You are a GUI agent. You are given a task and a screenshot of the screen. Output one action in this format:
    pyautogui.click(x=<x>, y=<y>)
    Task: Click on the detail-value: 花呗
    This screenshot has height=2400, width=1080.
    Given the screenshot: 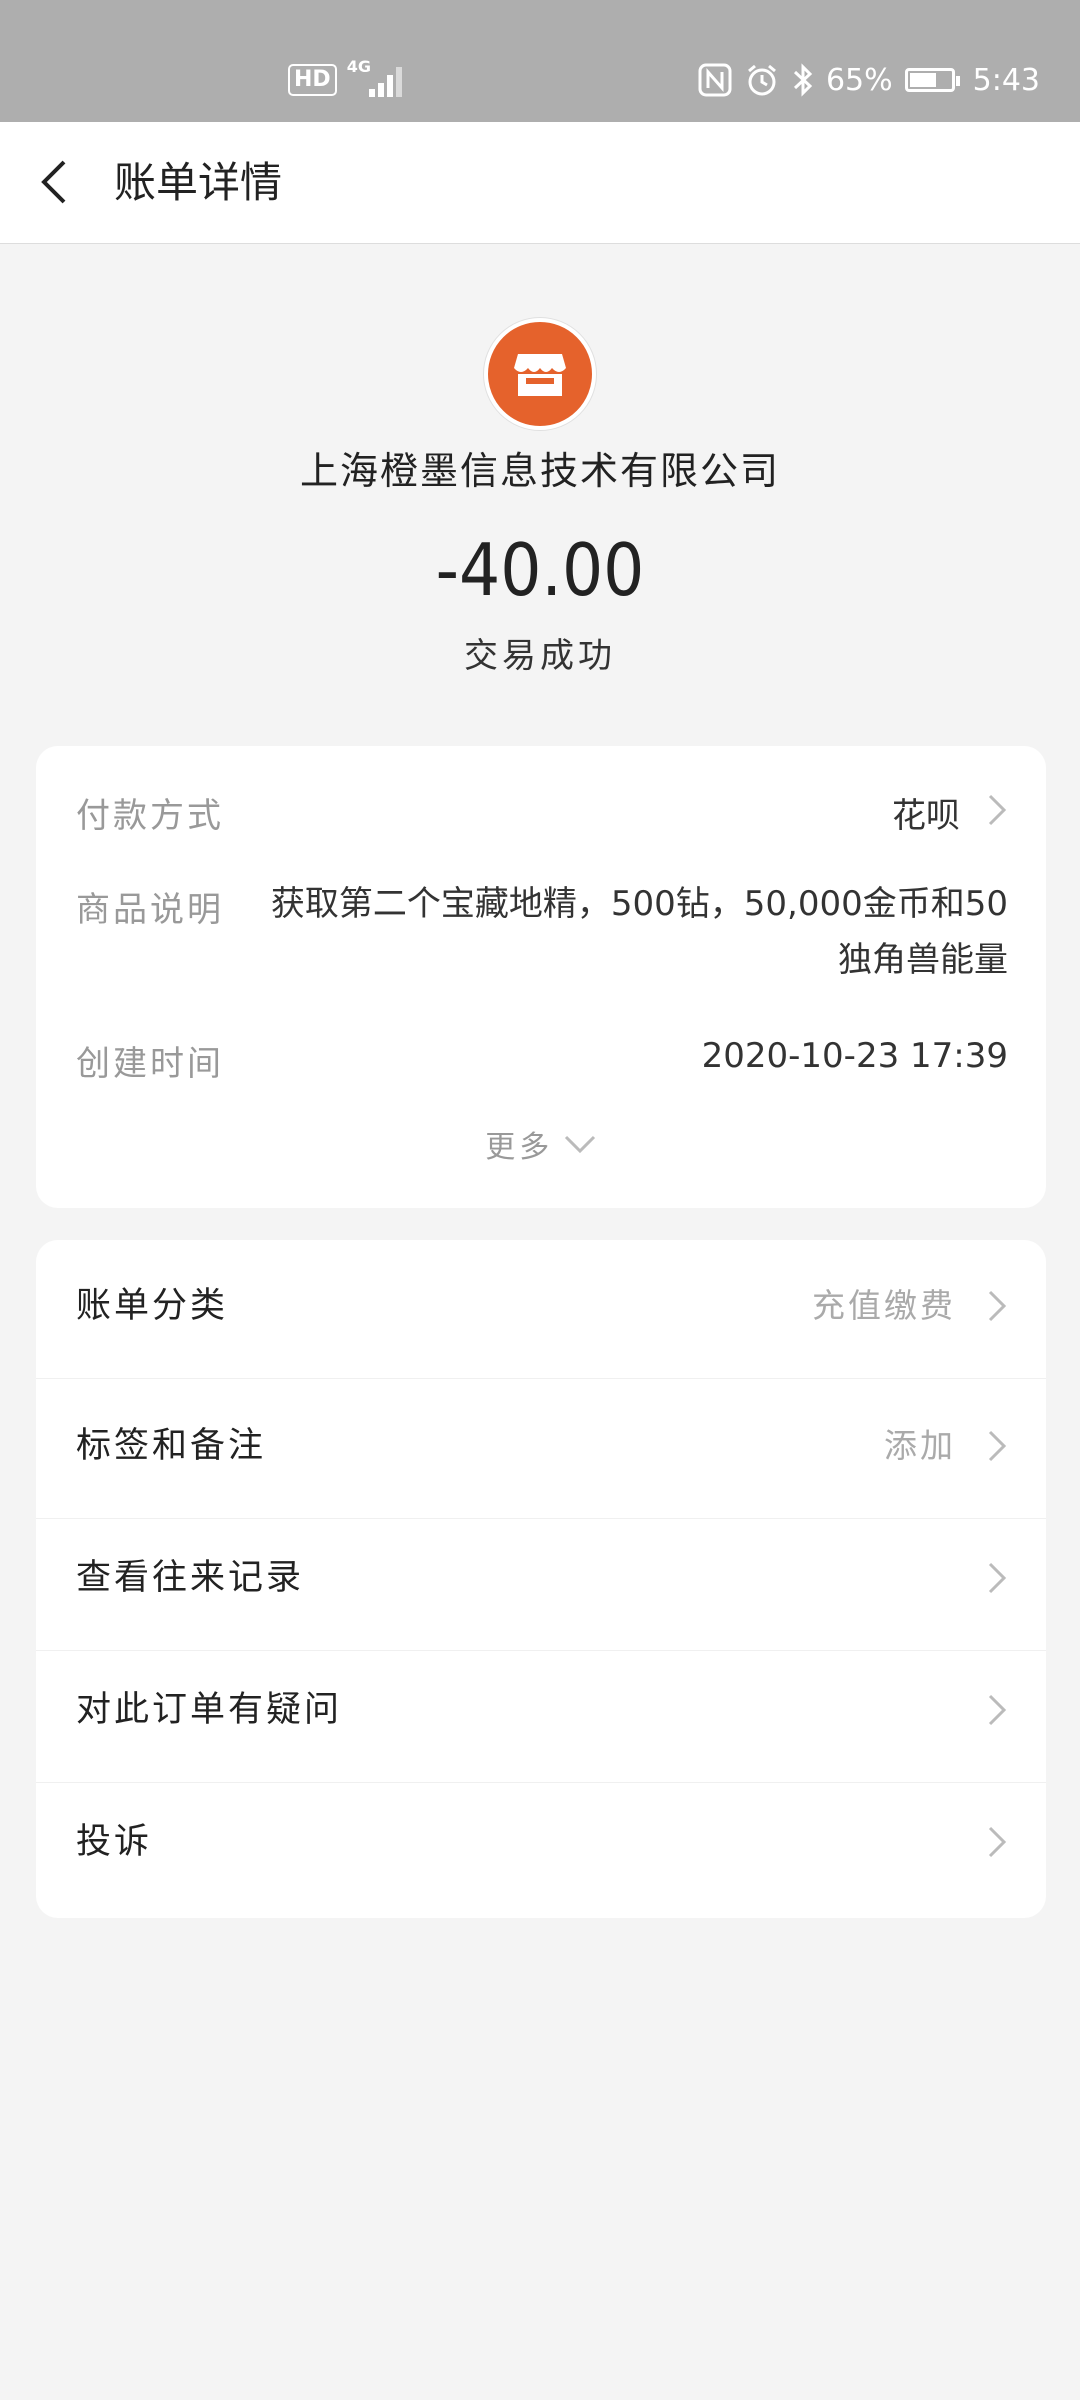 What is the action you would take?
    pyautogui.click(x=926, y=816)
    